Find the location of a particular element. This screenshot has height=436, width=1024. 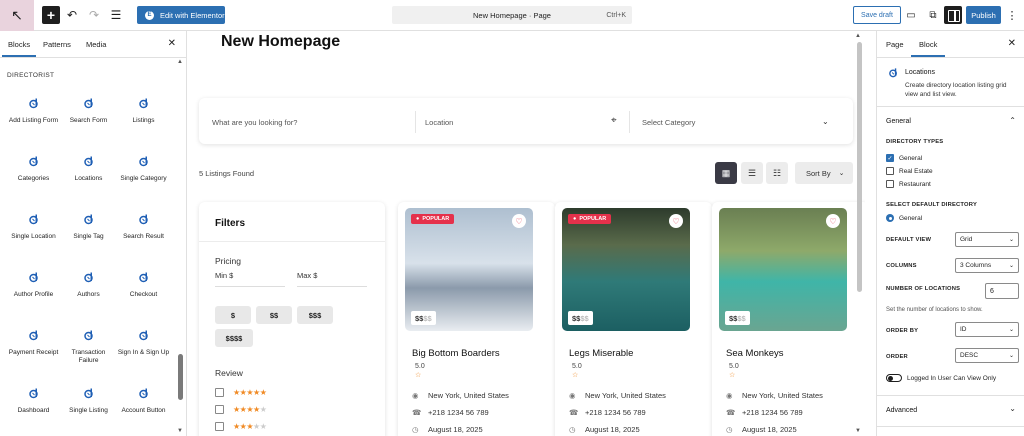

listing-title: Big Bottom Boarders is located at coordinates (456, 353).